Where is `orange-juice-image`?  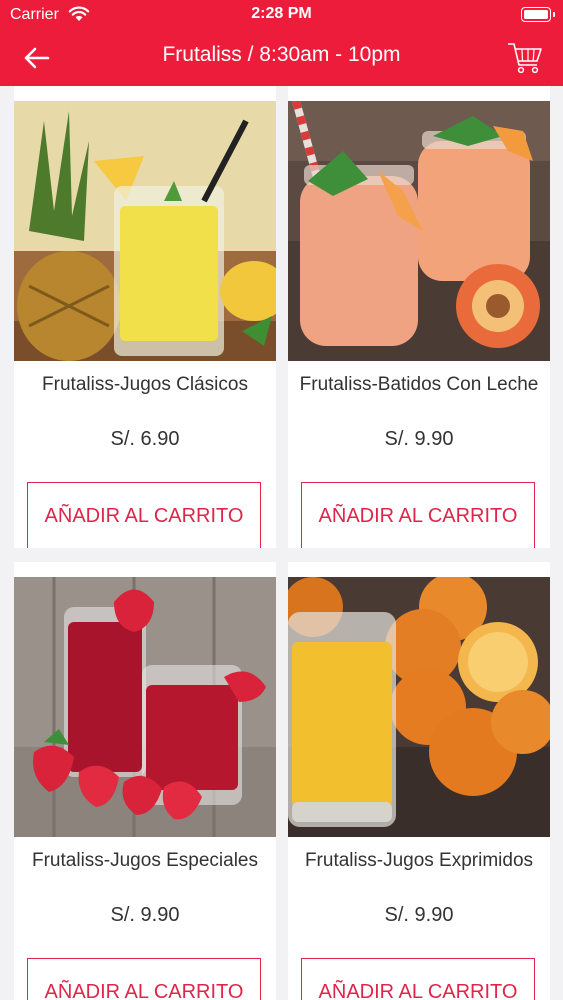
orange-juice-image is located at coordinates (419, 707).